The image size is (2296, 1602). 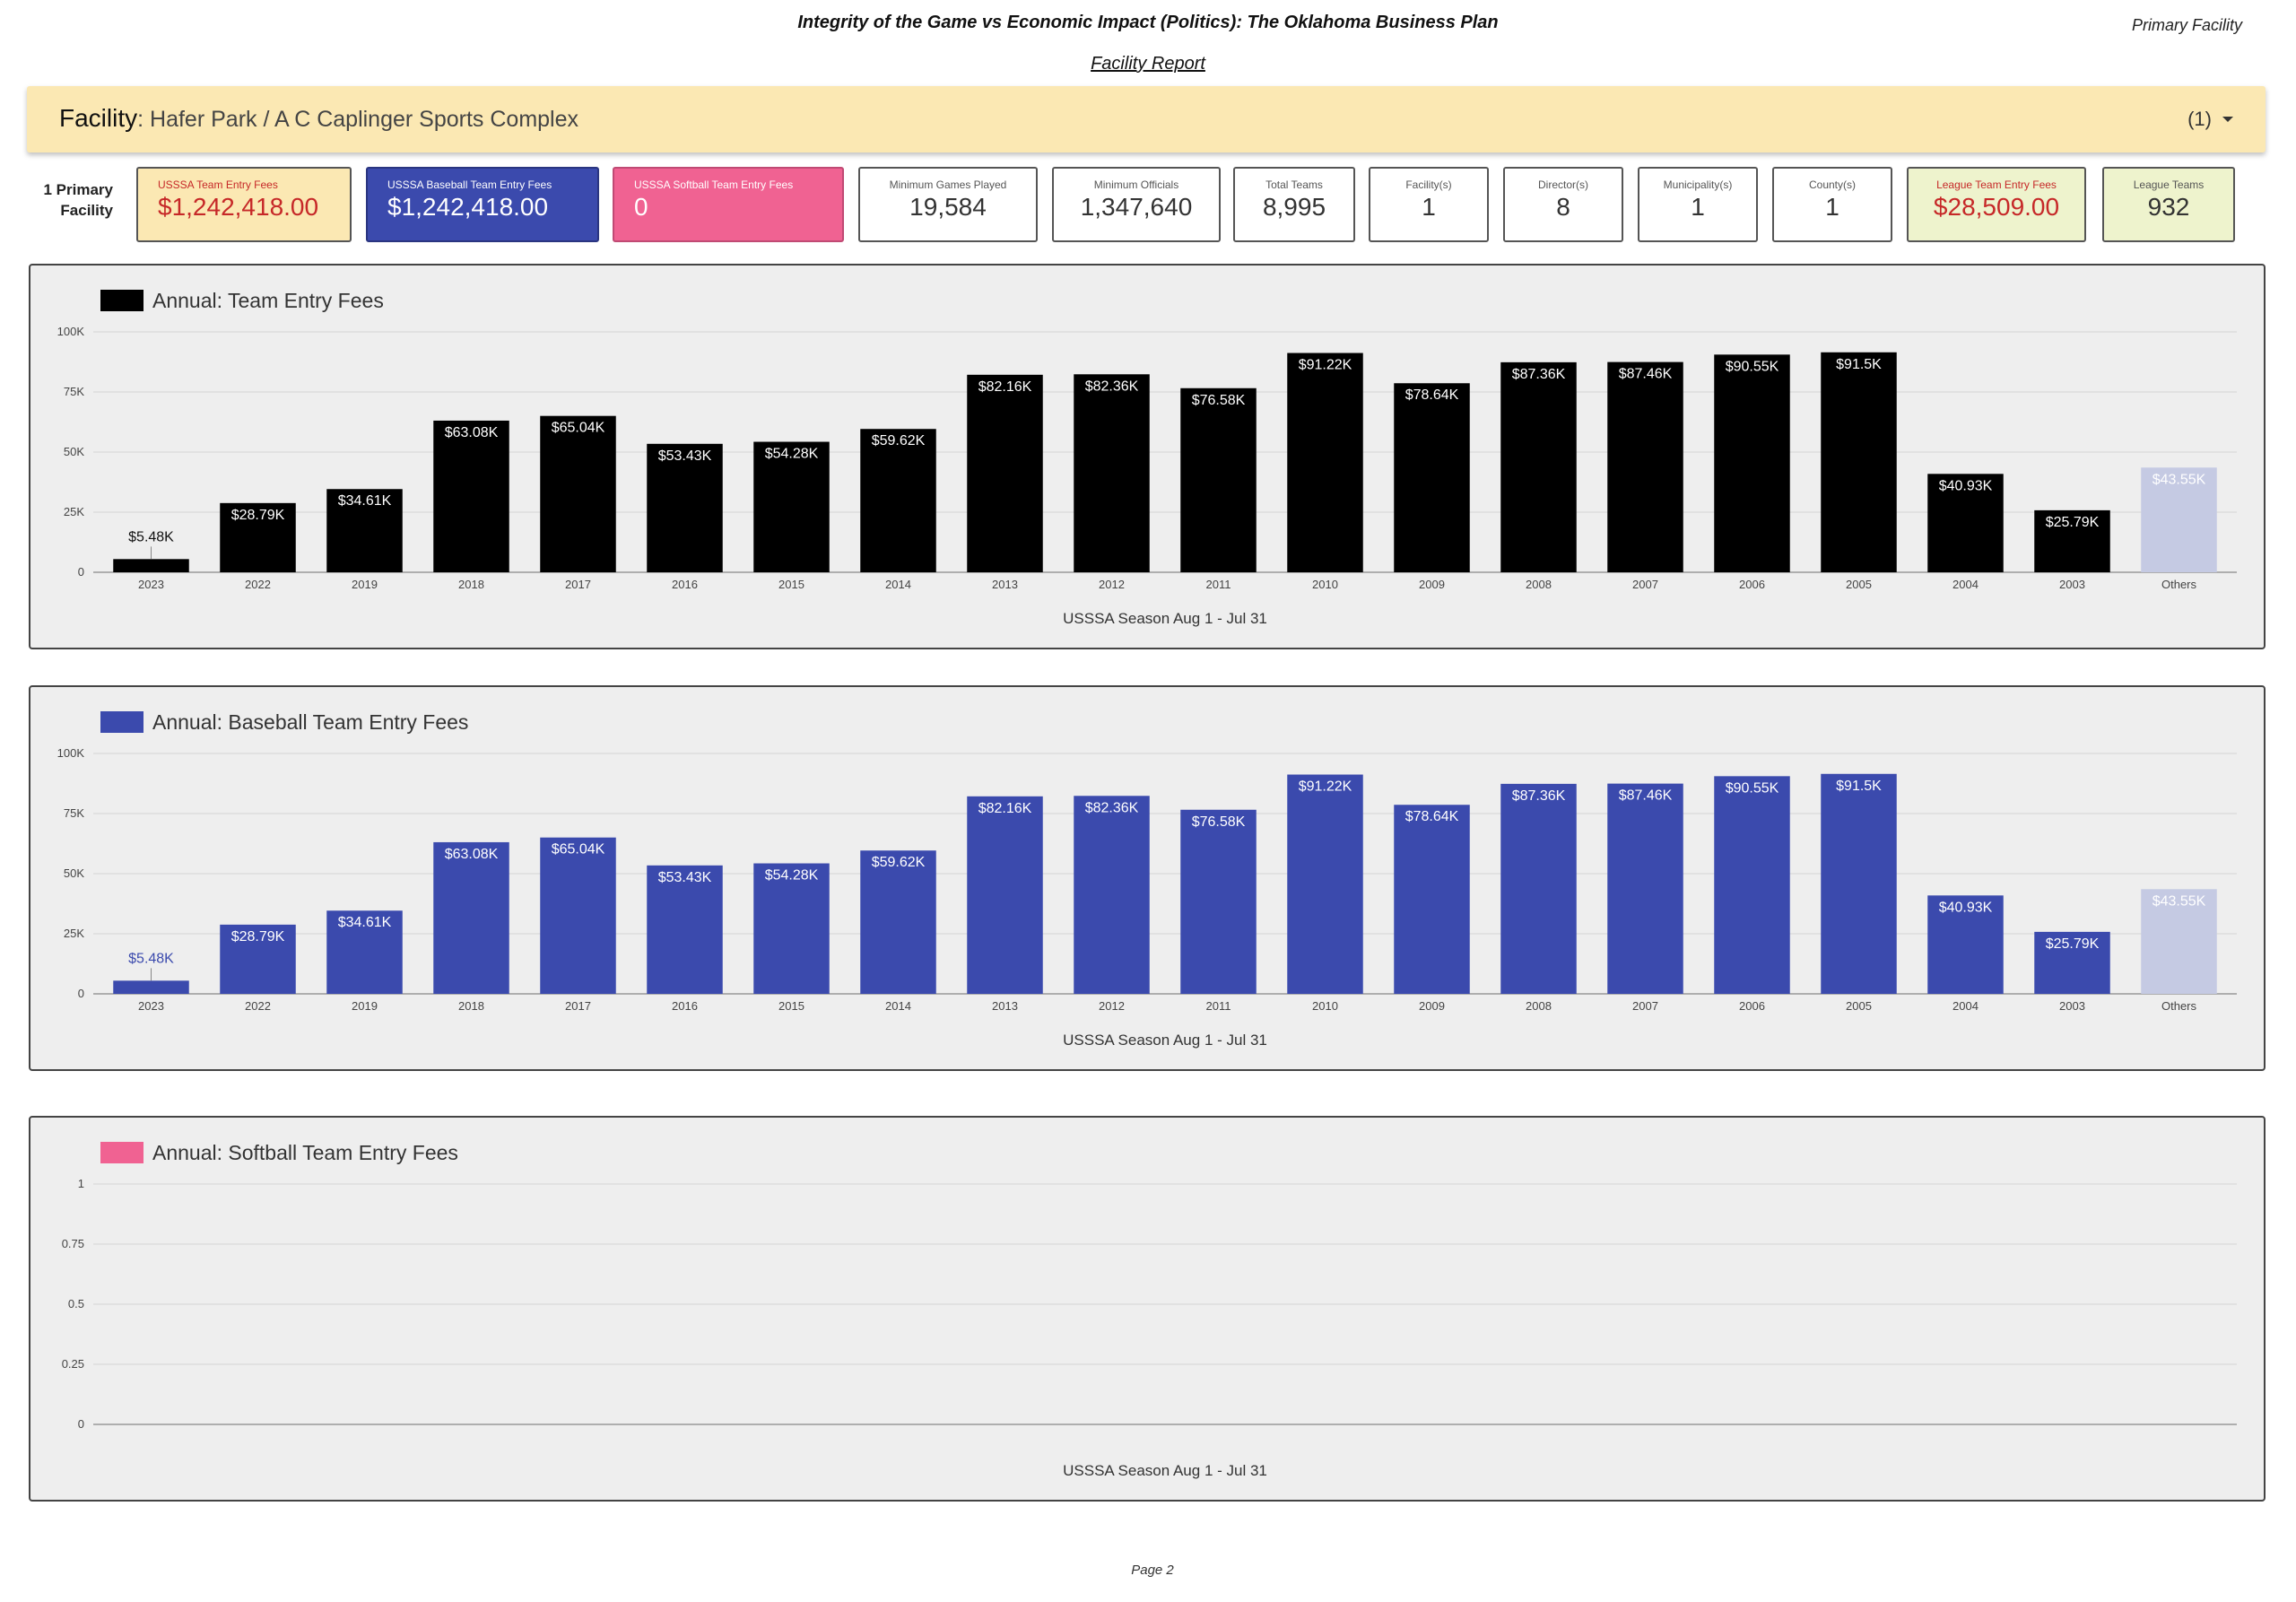 What do you see at coordinates (244, 205) in the screenshot?
I see `kpi-card-usssa-fees: USSSA Team Entry Fees $1,242,418.00` at bounding box center [244, 205].